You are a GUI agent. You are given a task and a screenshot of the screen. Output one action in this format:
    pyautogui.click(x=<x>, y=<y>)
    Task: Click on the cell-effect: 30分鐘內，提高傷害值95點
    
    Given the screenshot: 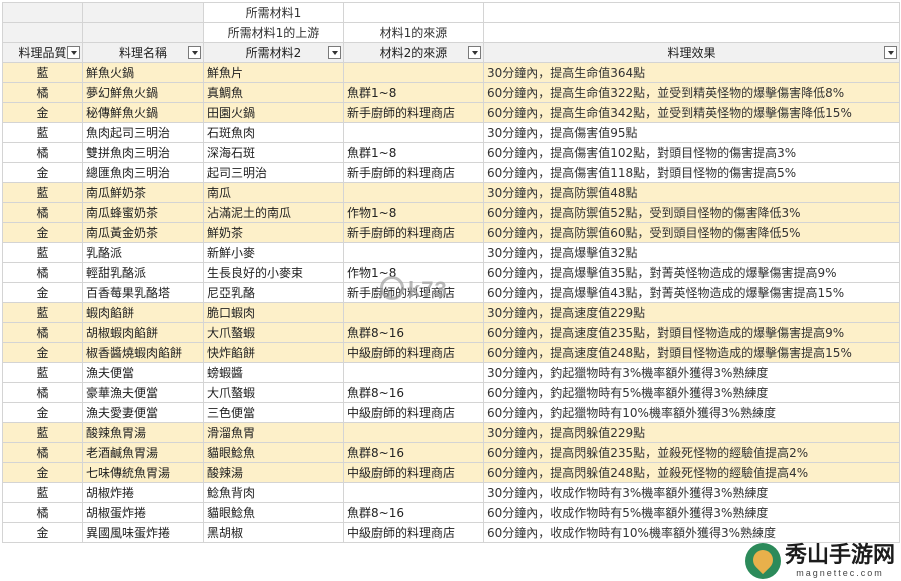 What is the action you would take?
    pyautogui.click(x=691, y=132)
    